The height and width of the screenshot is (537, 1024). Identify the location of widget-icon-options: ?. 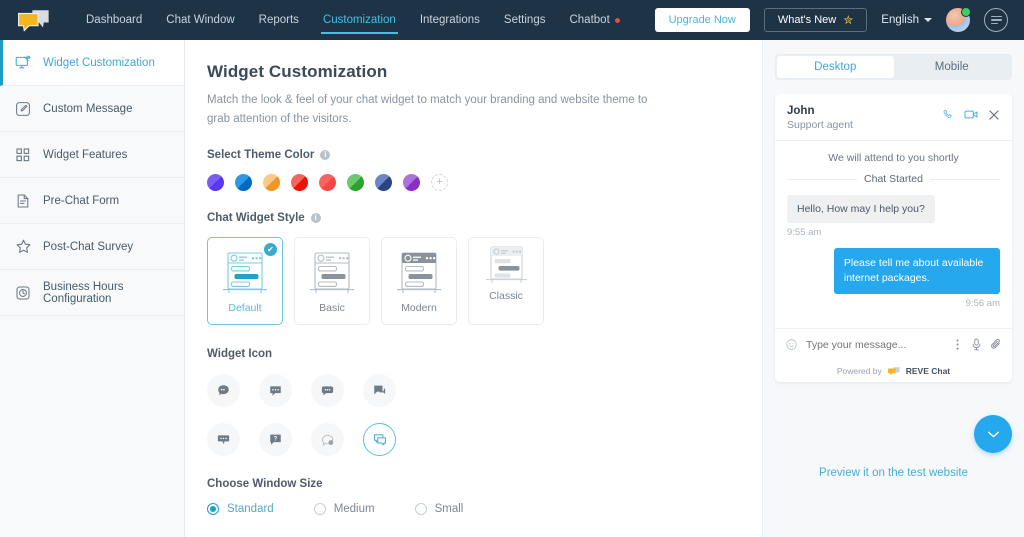
(314, 415).